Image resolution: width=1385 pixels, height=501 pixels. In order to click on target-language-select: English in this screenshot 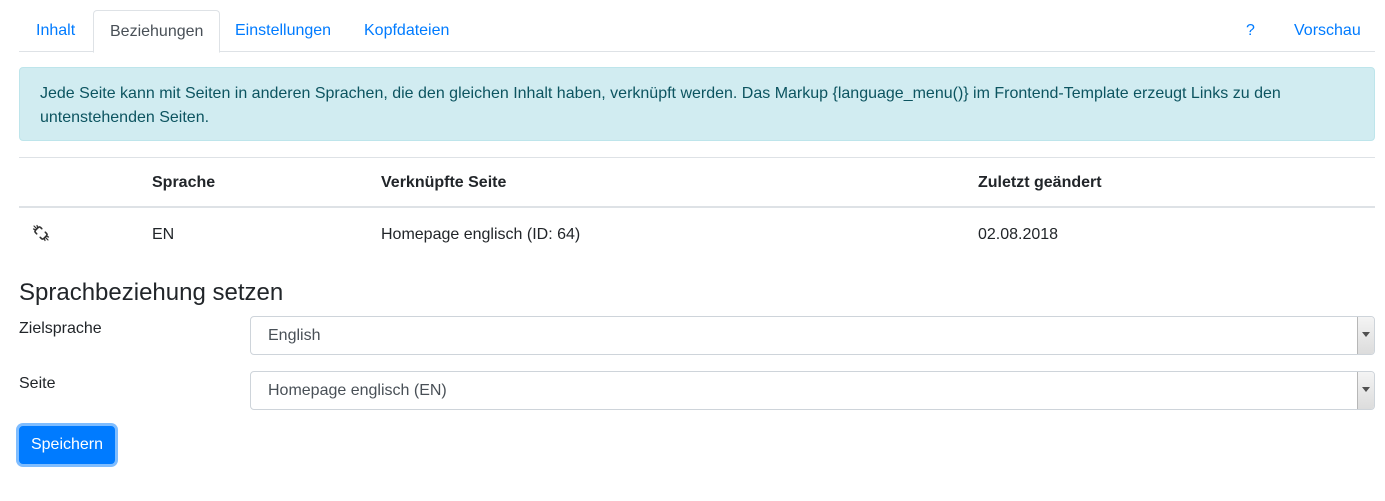, I will do `click(812, 335)`.